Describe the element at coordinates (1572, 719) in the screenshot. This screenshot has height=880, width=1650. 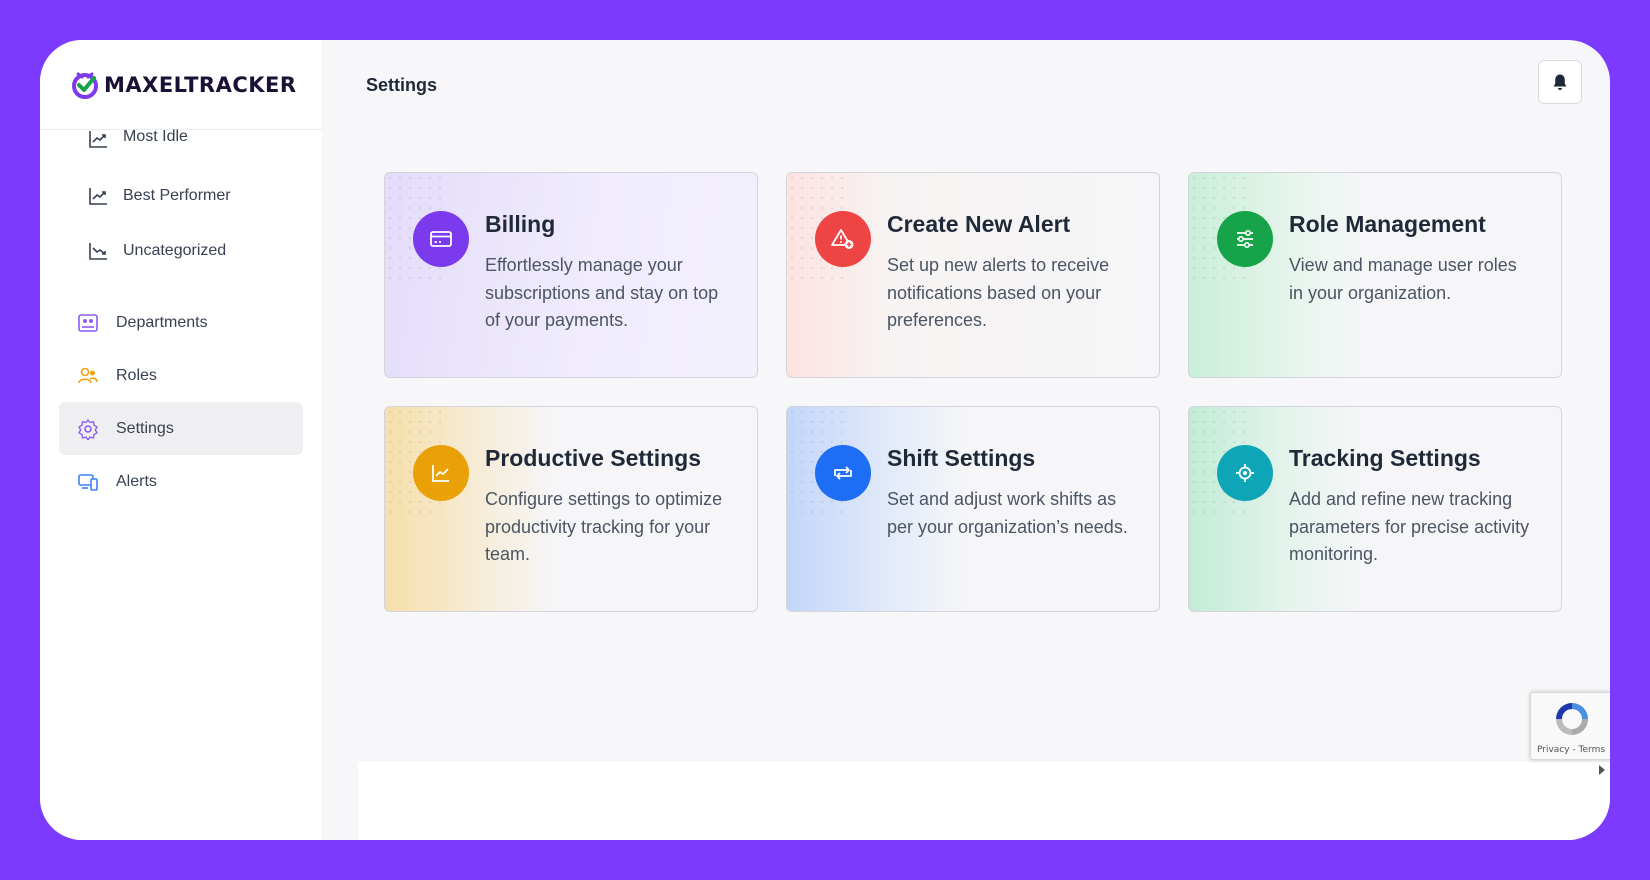
I see `recaptcha-icon` at that location.